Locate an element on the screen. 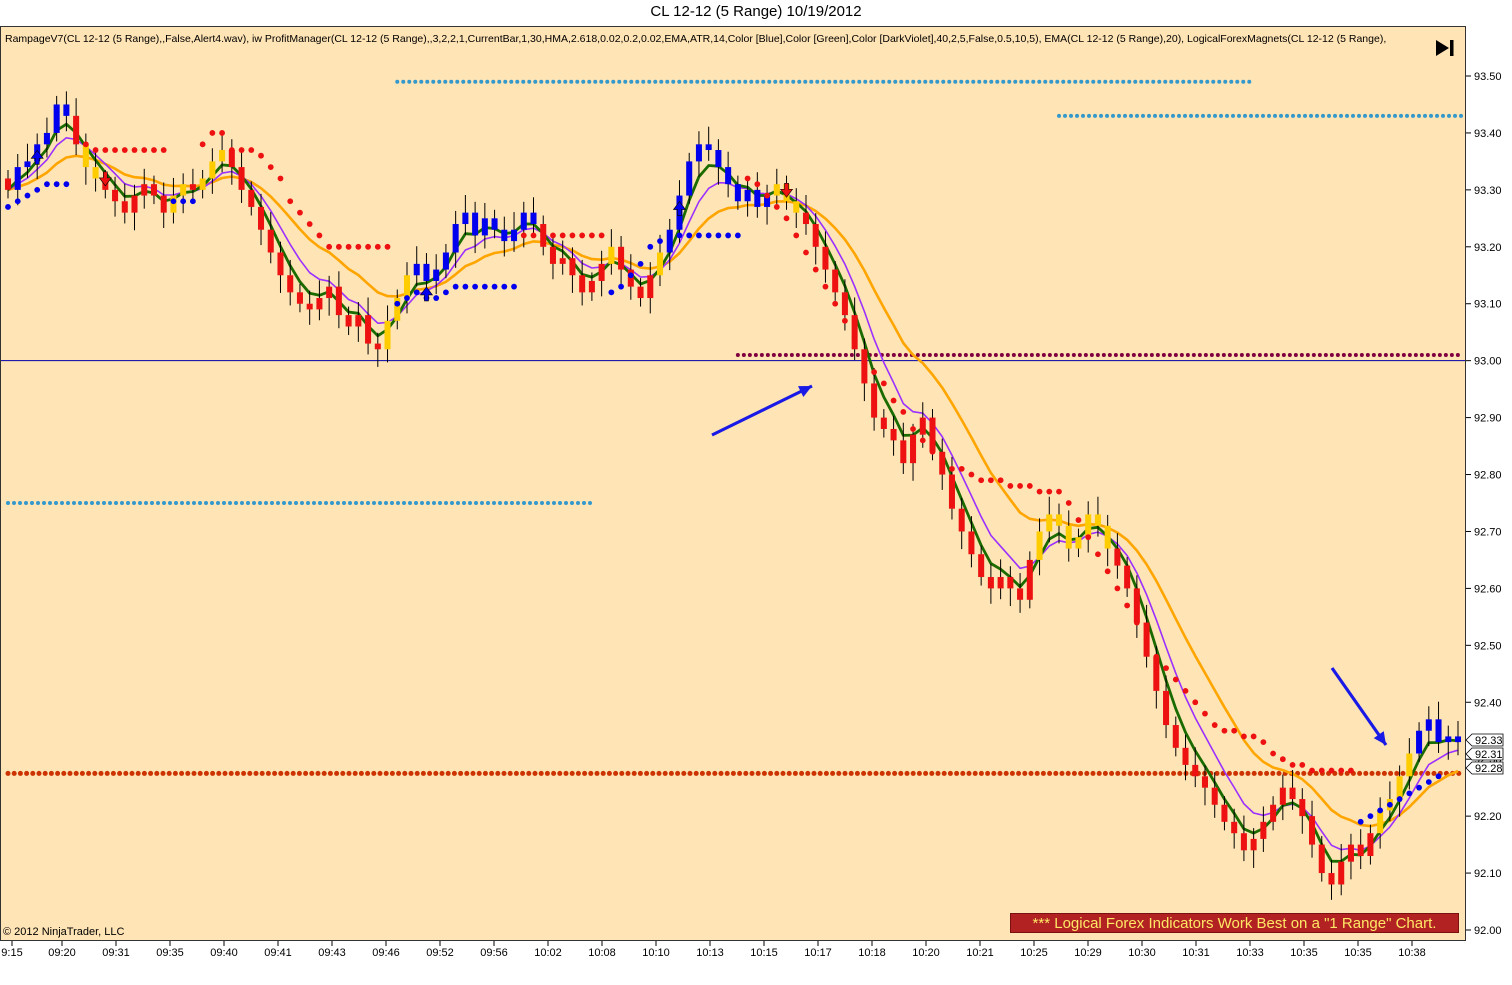 This screenshot has width=1512, height=985. price-label: 92.31 is located at coordinates (1489, 755).